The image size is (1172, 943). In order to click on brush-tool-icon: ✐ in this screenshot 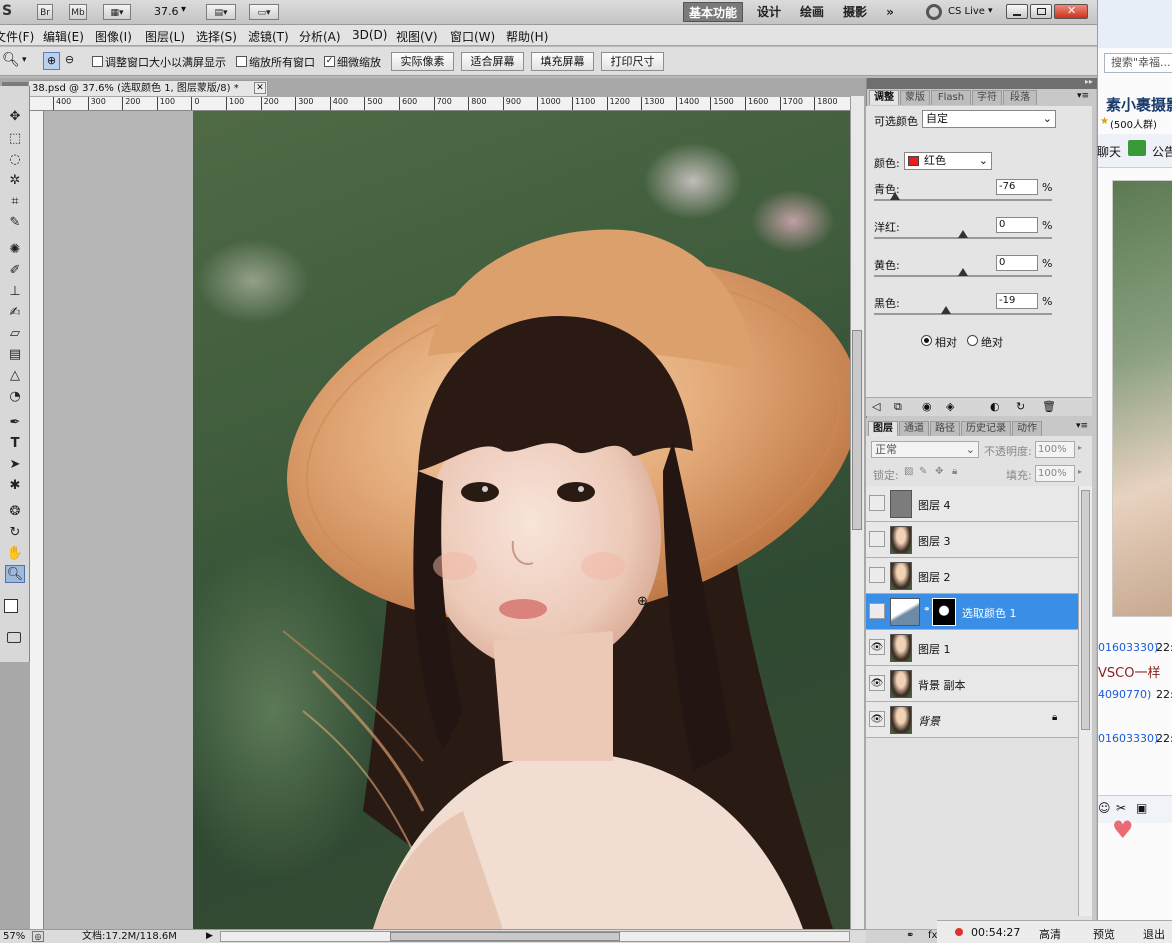, I will do `click(15, 271)`.